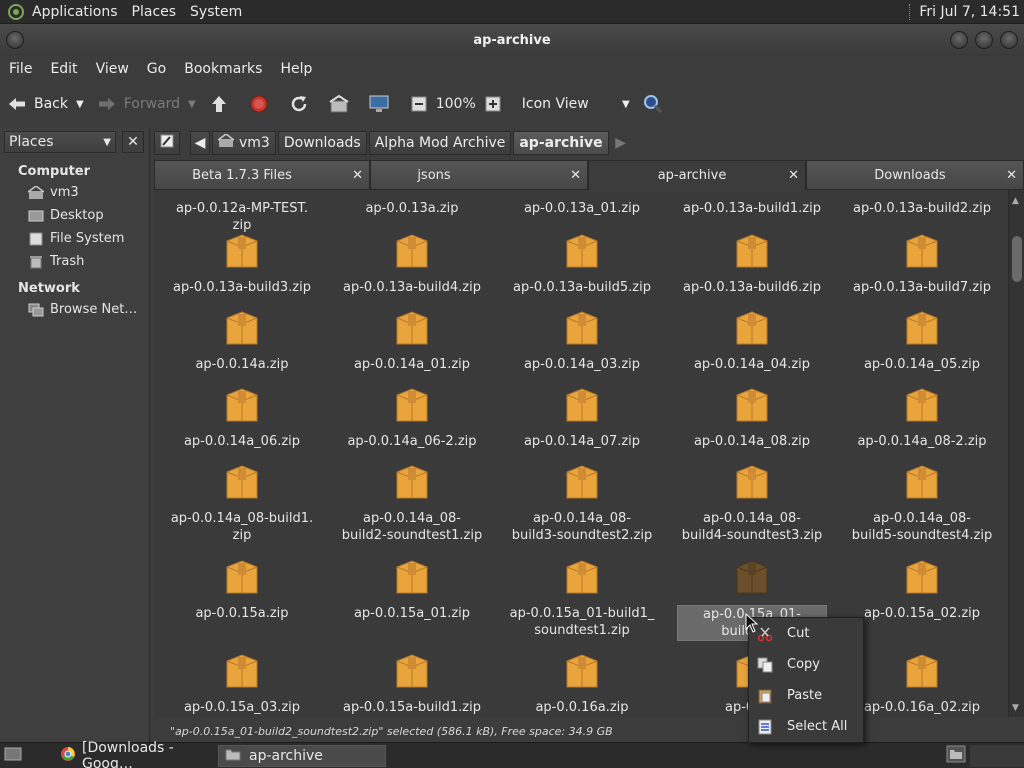  What do you see at coordinates (242, 684) in the screenshot?
I see `file-item: ap-0.0.15a_03.zip` at bounding box center [242, 684].